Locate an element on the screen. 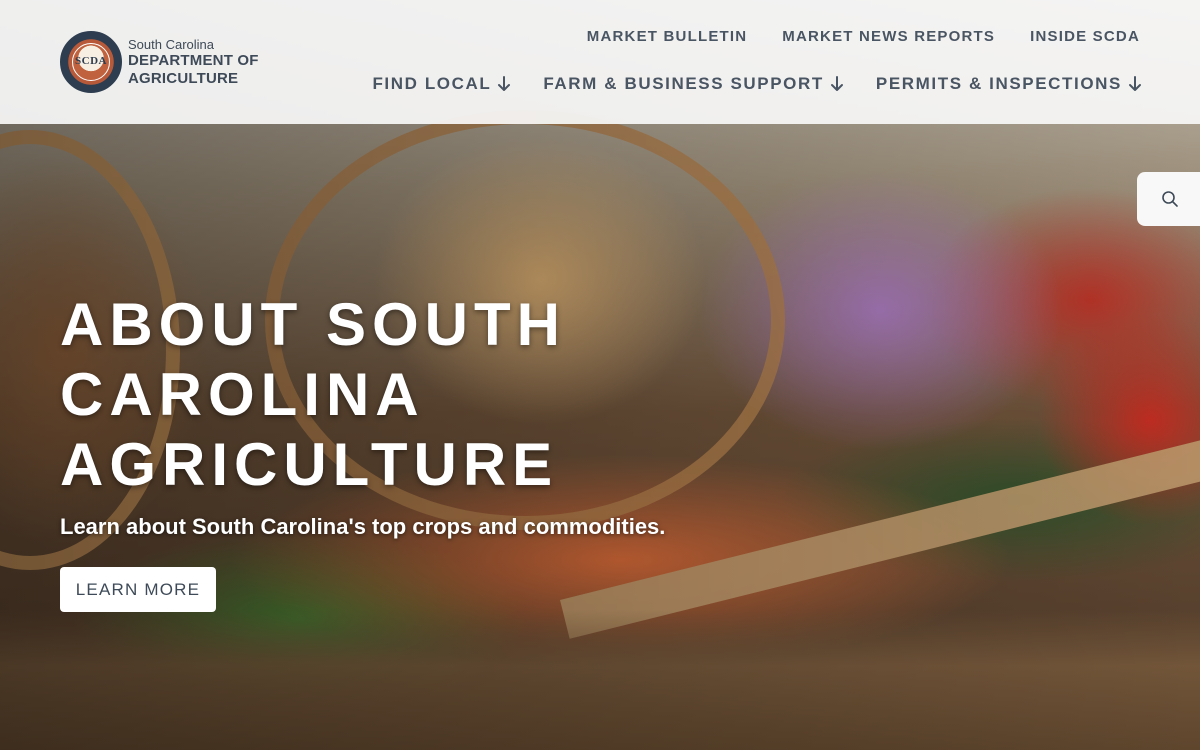 The height and width of the screenshot is (750, 1200). nav-inside-scda: INSIDE SCDA is located at coordinates (1085, 36).